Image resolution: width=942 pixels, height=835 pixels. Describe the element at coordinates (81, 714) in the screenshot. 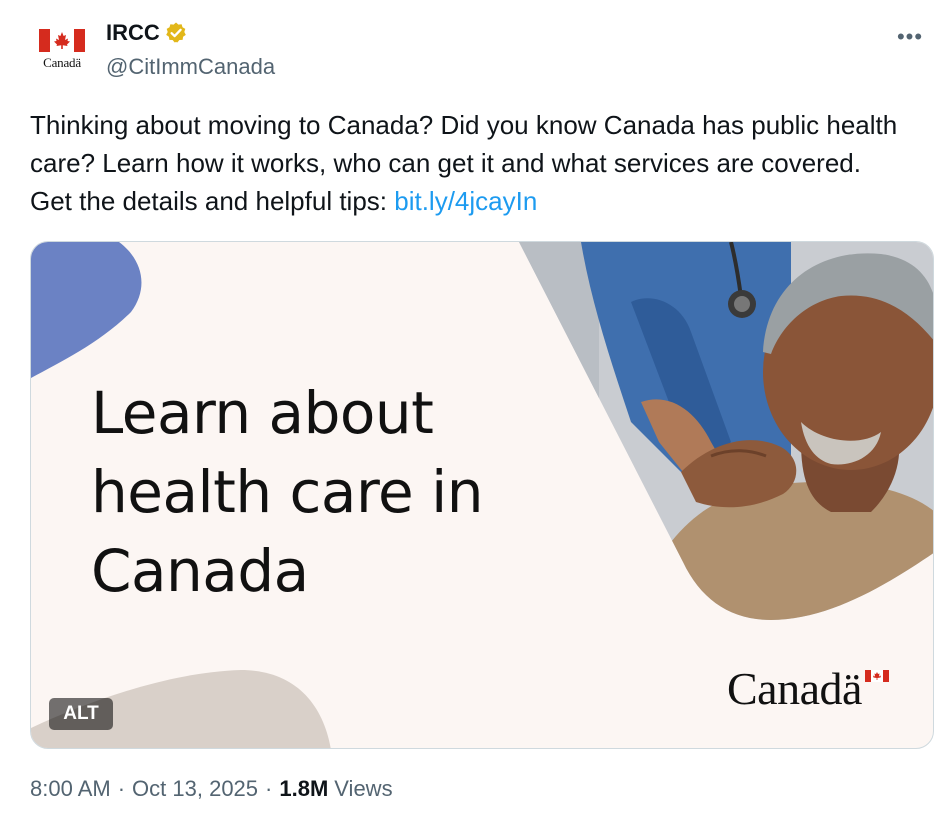

I see `alt-text-badge: ALT` at that location.